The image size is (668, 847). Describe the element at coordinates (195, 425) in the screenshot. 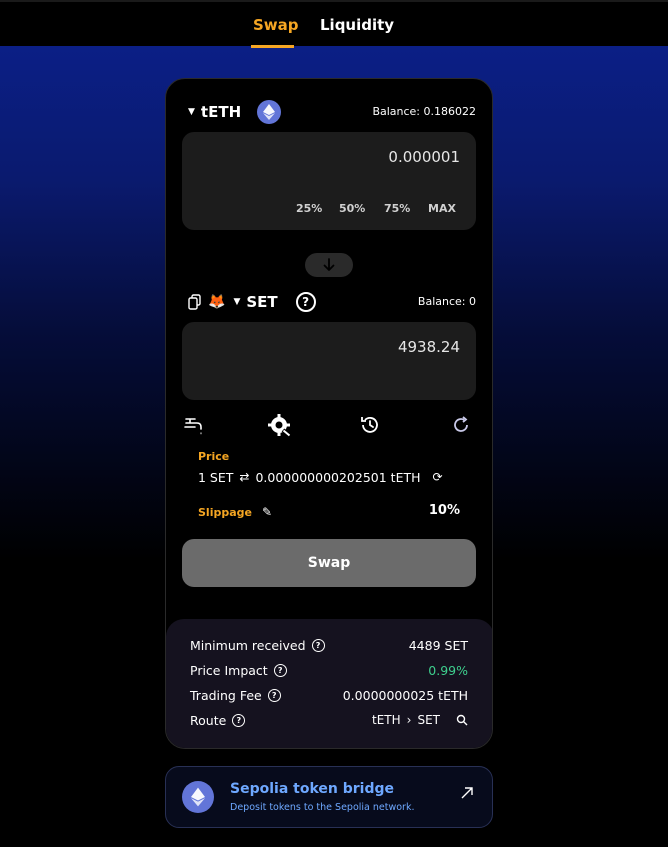

I see `faucet-icon` at that location.